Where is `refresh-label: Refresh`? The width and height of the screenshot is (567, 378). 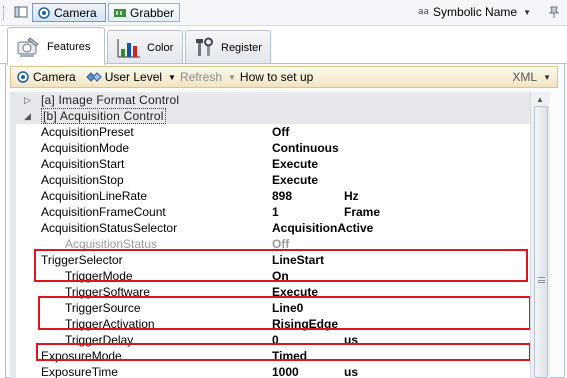 refresh-label: Refresh is located at coordinates (200, 77).